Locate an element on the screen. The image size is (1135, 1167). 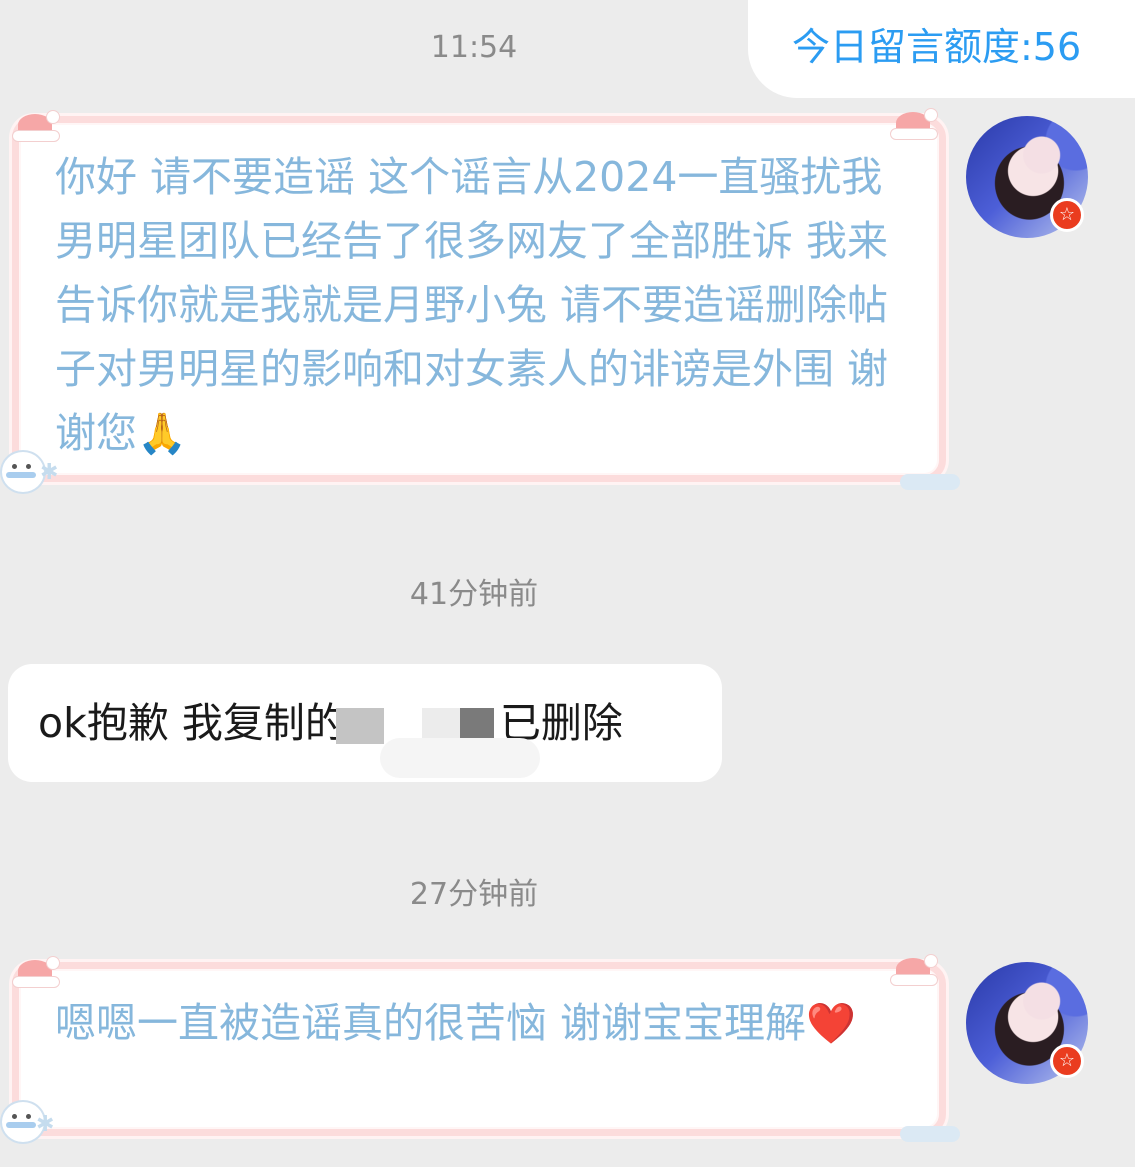
redaction-smudge is located at coordinates (460, 758).